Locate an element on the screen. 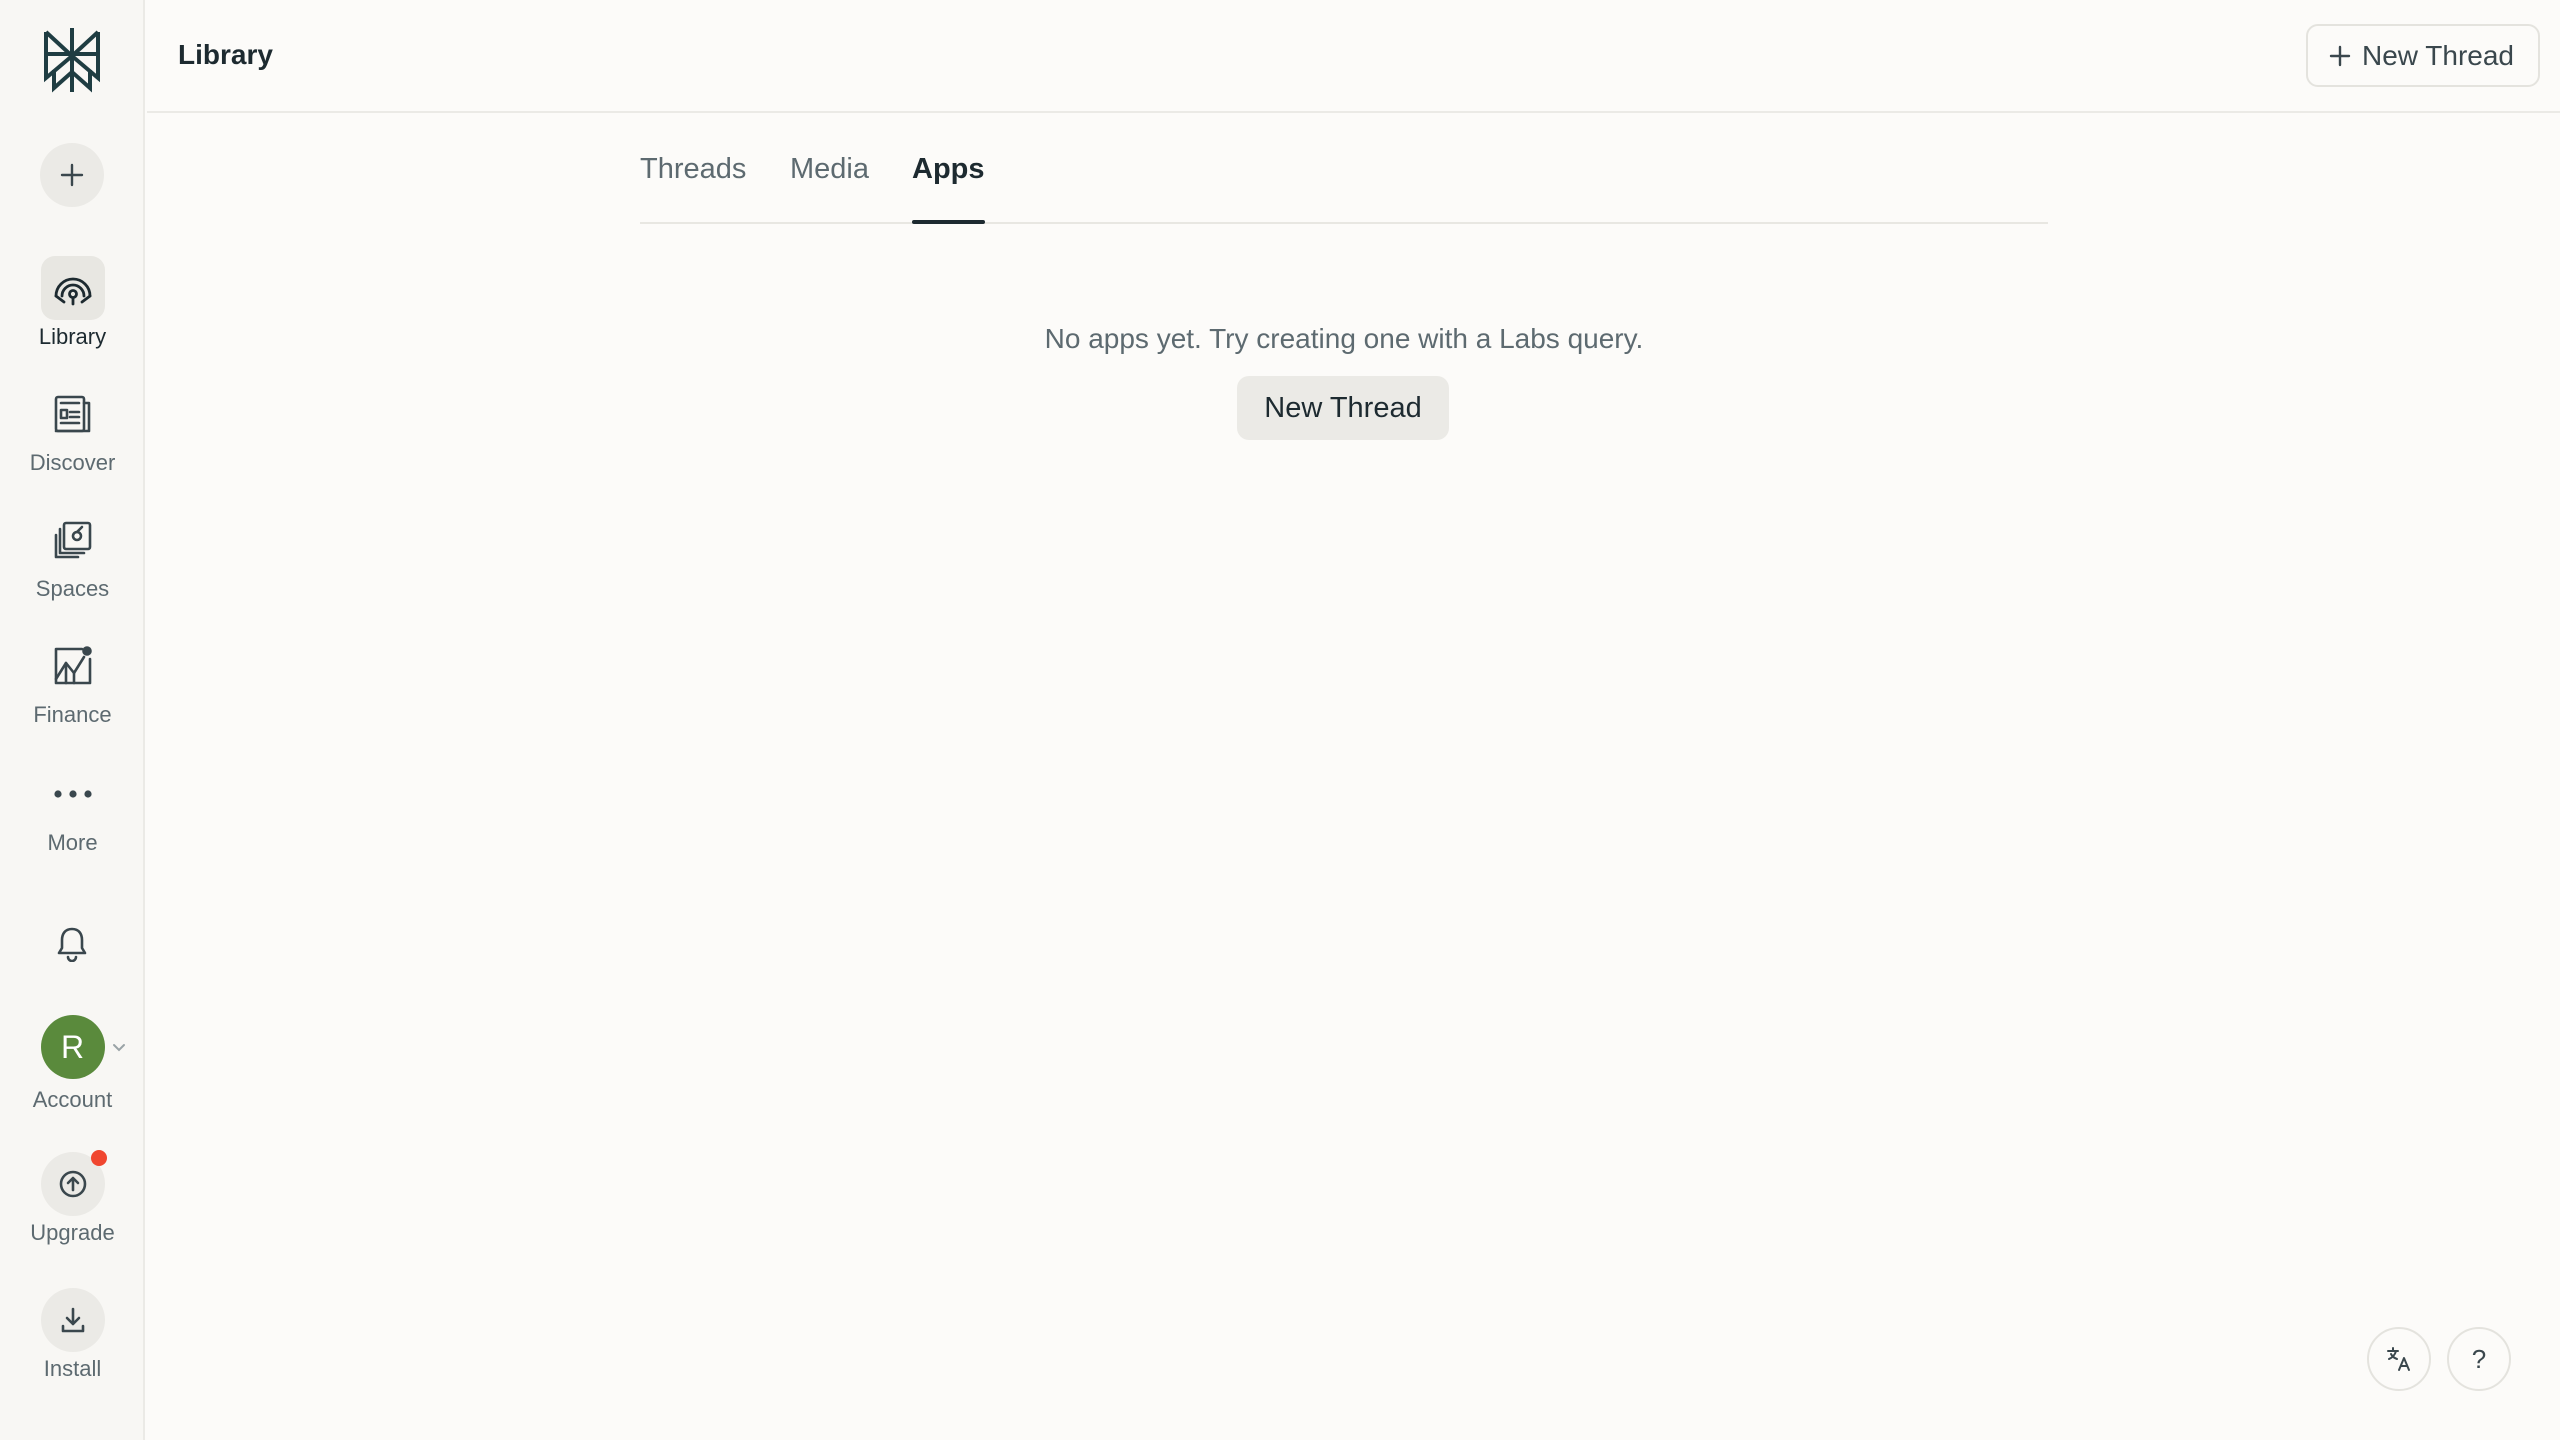 This screenshot has height=1440, width=2560. arrow-up-circle-icon is located at coordinates (72, 1184).